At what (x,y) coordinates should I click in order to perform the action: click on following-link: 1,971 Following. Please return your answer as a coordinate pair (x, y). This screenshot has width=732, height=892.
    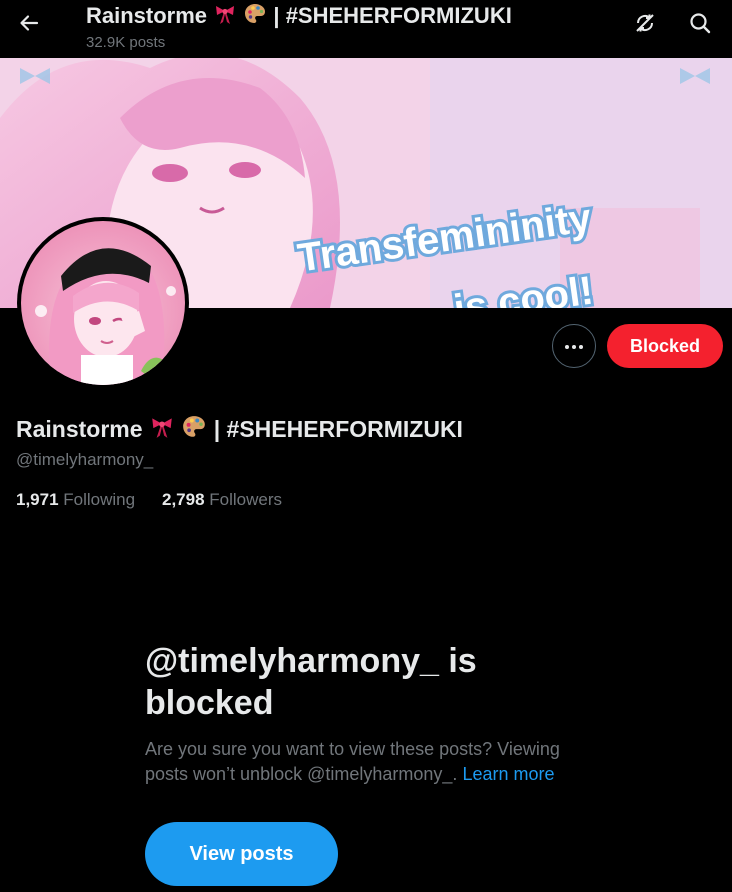
    Looking at the image, I should click on (75, 500).